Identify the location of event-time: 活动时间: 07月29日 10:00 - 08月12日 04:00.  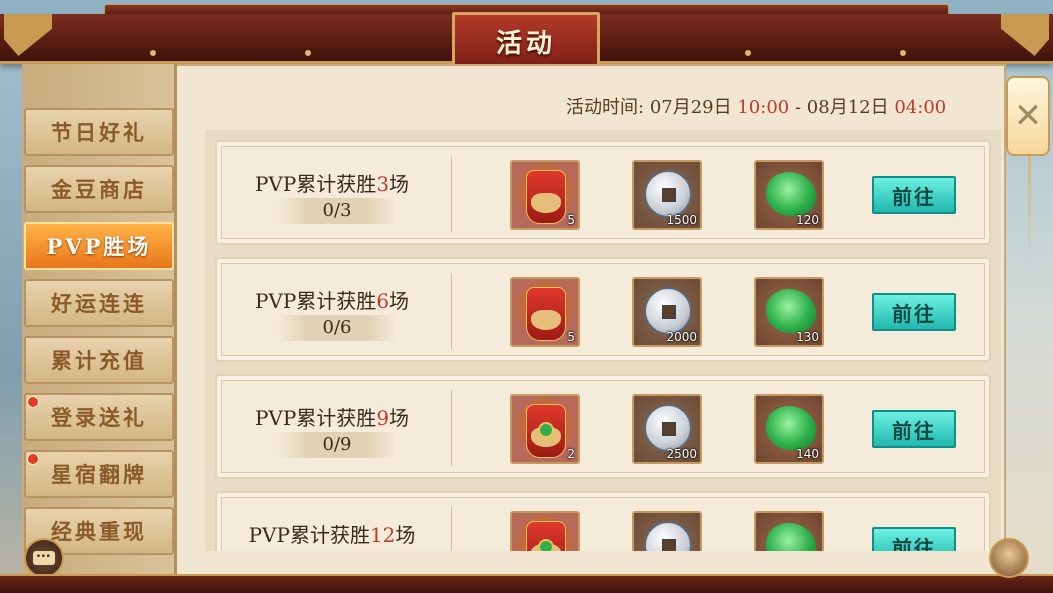
(756, 106).